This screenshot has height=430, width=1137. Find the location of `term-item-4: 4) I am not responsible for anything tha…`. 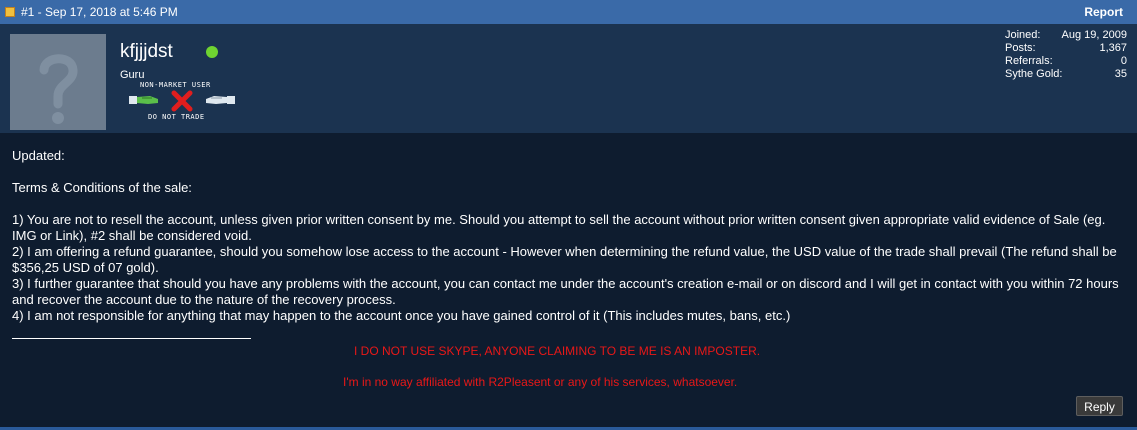

term-item-4: 4) I am not responsible for anything tha… is located at coordinates (401, 315).